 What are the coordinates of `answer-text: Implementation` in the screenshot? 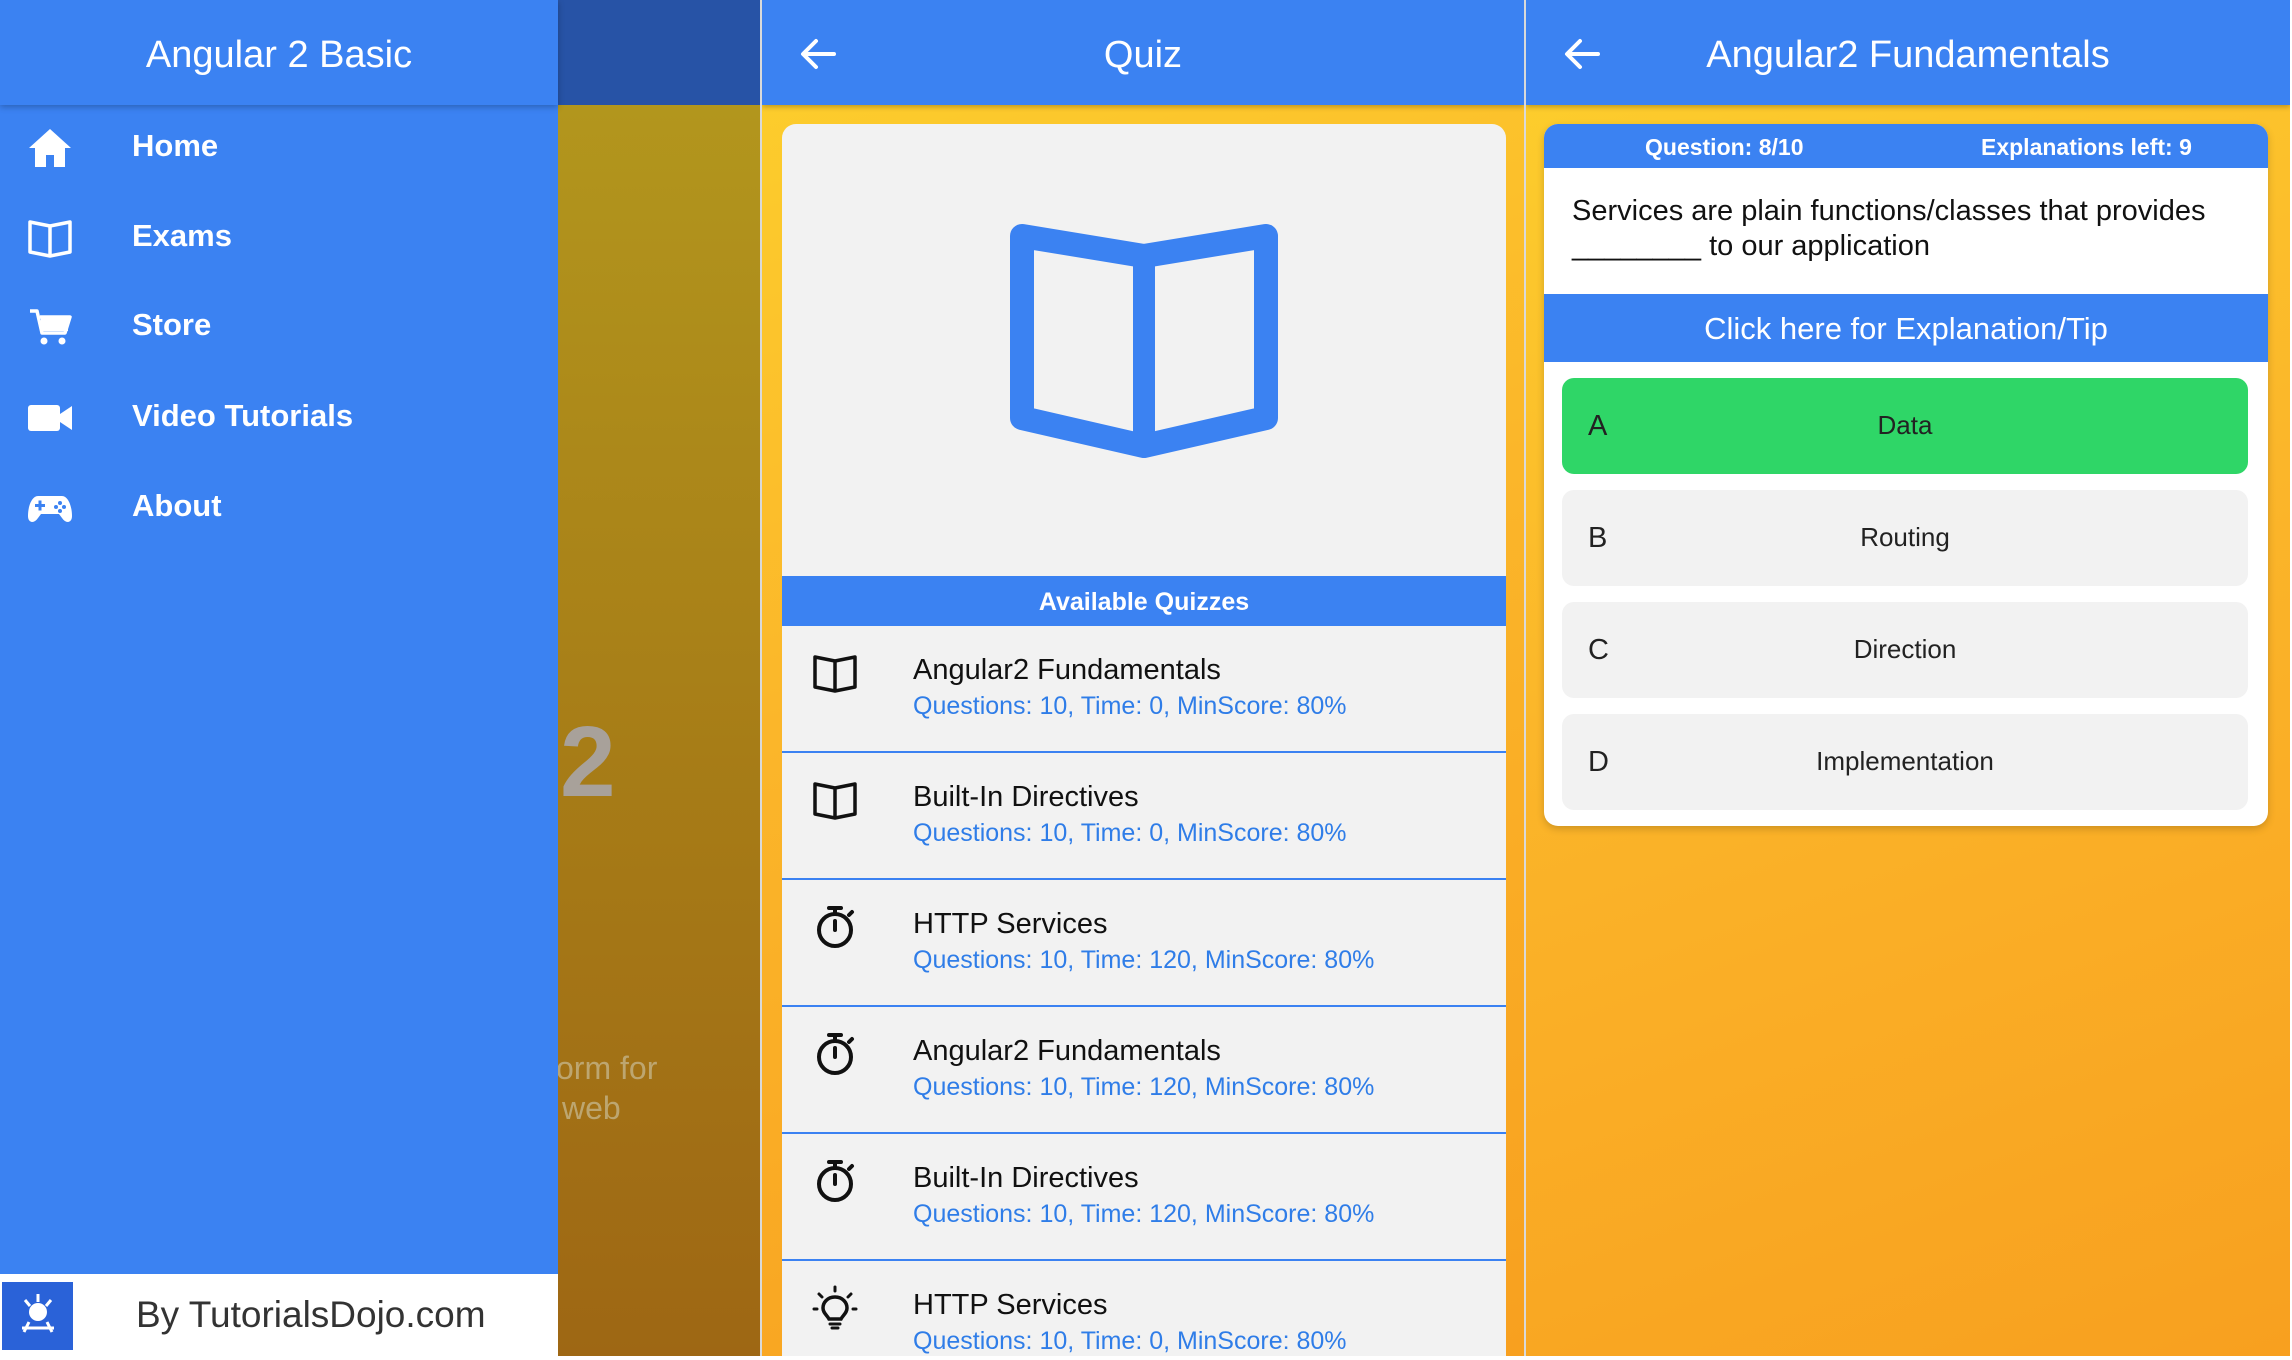 It's located at (1905, 761).